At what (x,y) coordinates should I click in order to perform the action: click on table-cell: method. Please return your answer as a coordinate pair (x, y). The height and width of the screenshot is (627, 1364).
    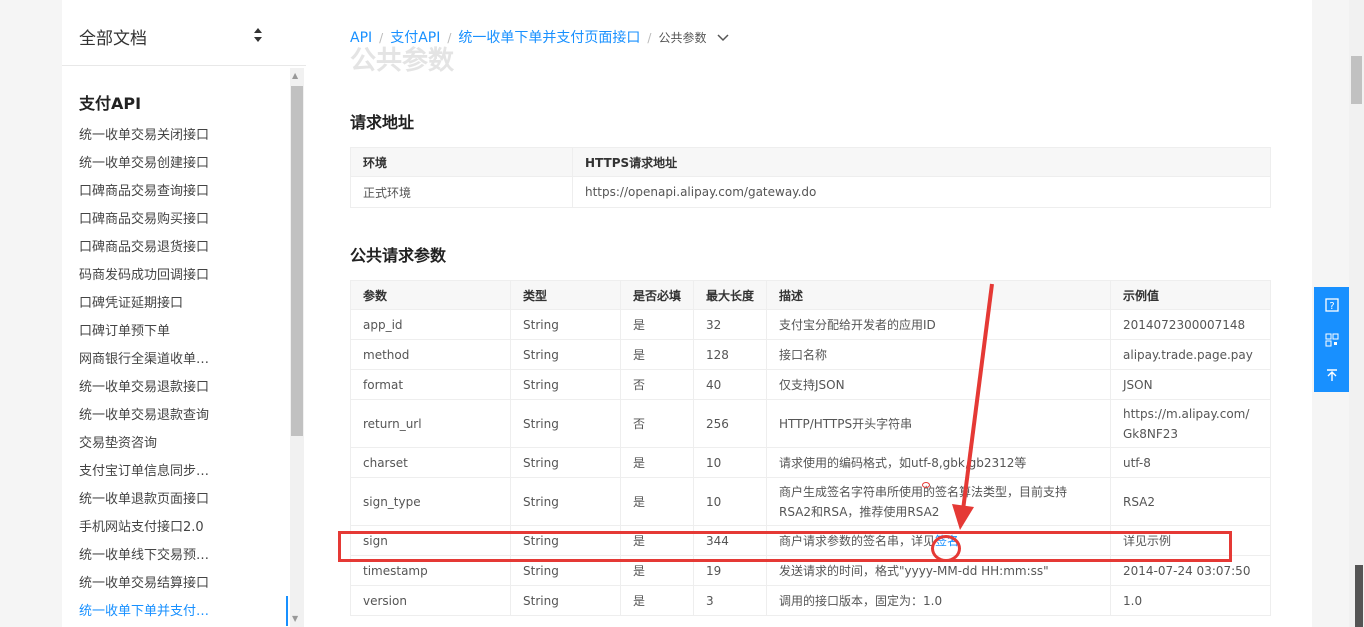
    Looking at the image, I should click on (430, 354).